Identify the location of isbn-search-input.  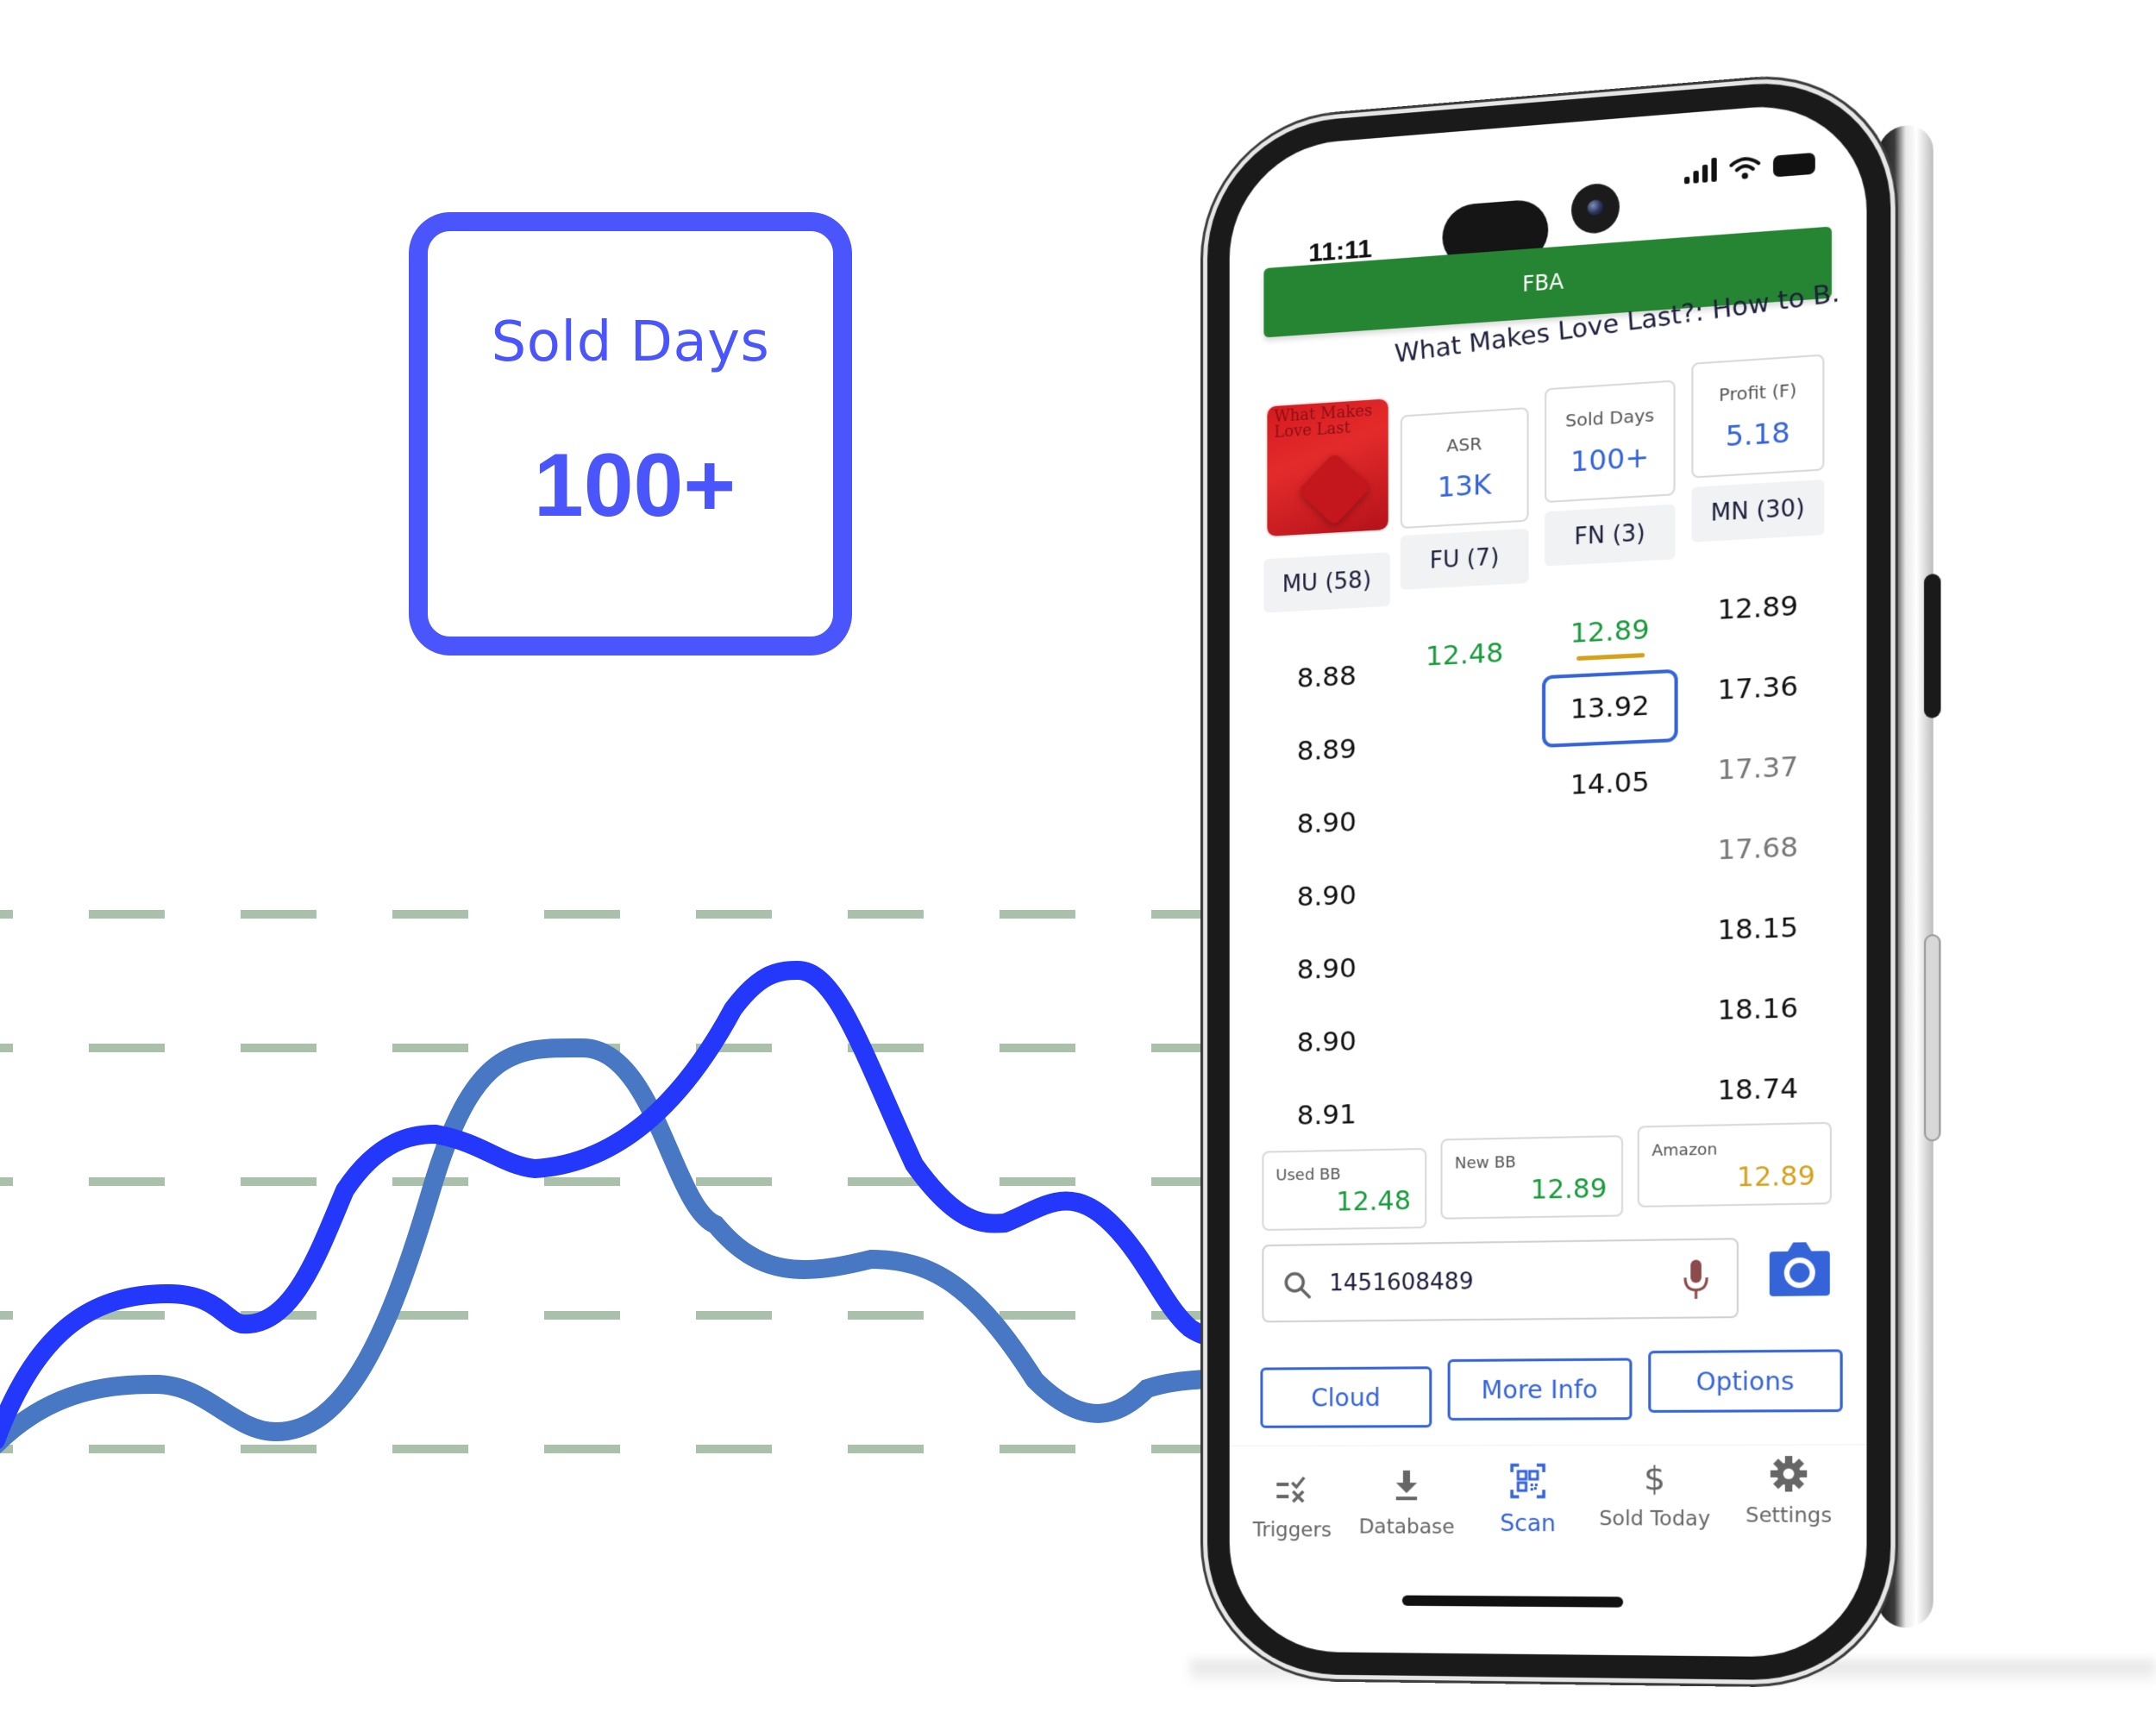
(1488, 1282).